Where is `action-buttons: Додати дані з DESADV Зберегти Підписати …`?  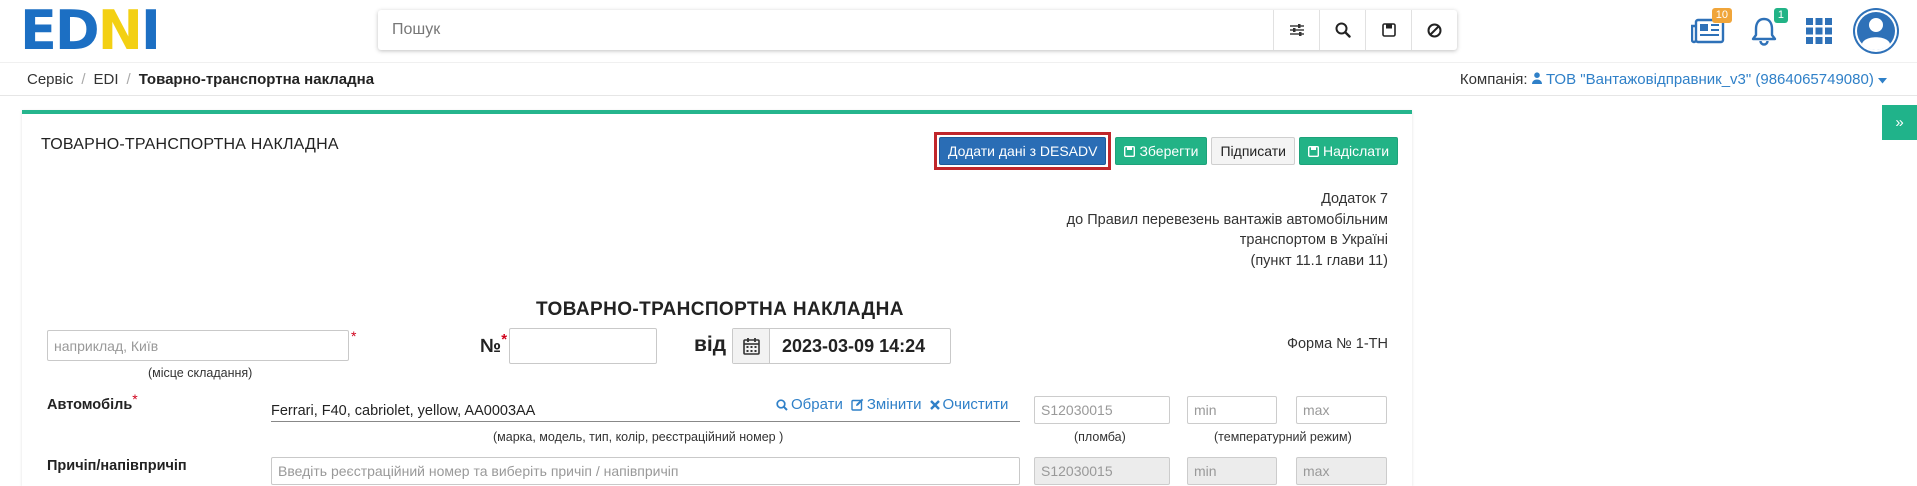 action-buttons: Додати дані з DESADV Зберегти Підписати … is located at coordinates (1166, 151).